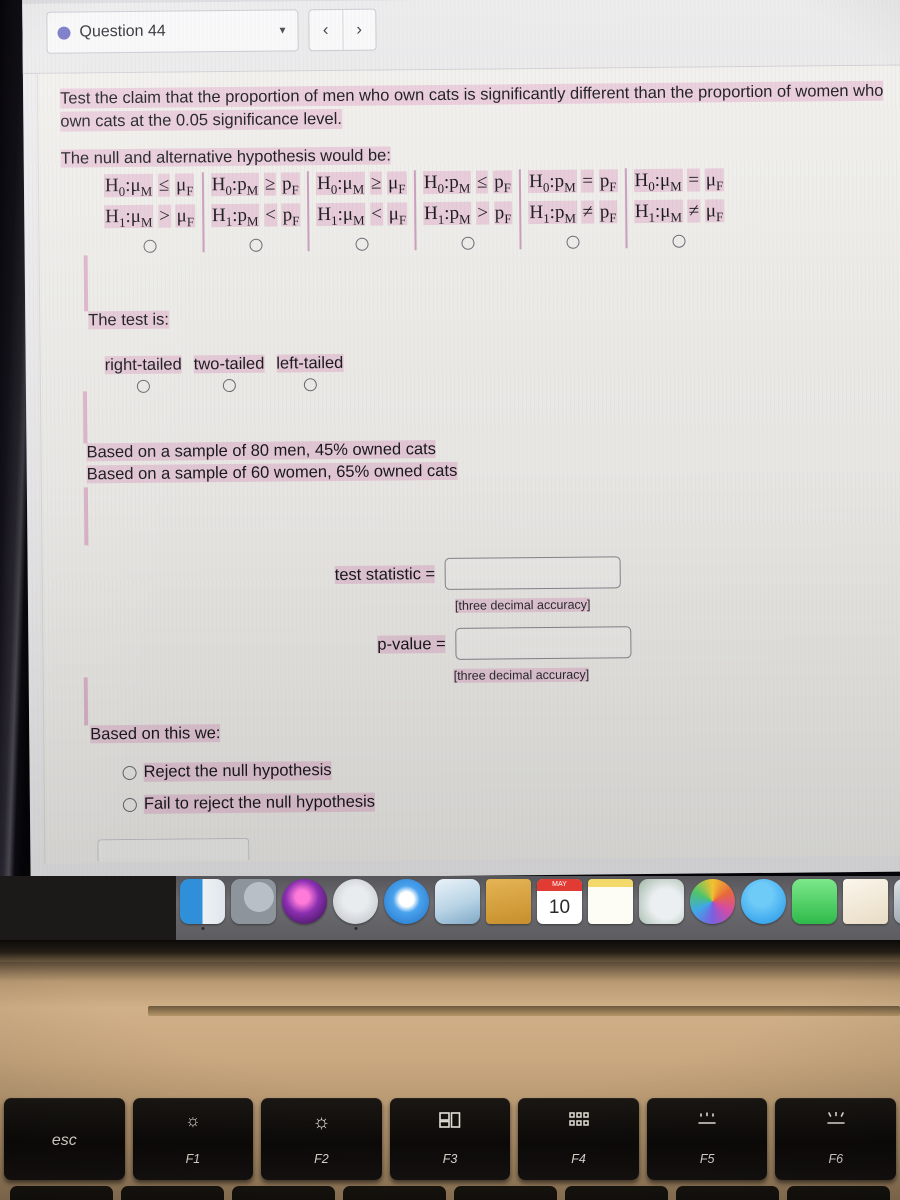 The height and width of the screenshot is (1200, 900). I want to click on conclusion-label: Based on this we:, so click(155, 734).